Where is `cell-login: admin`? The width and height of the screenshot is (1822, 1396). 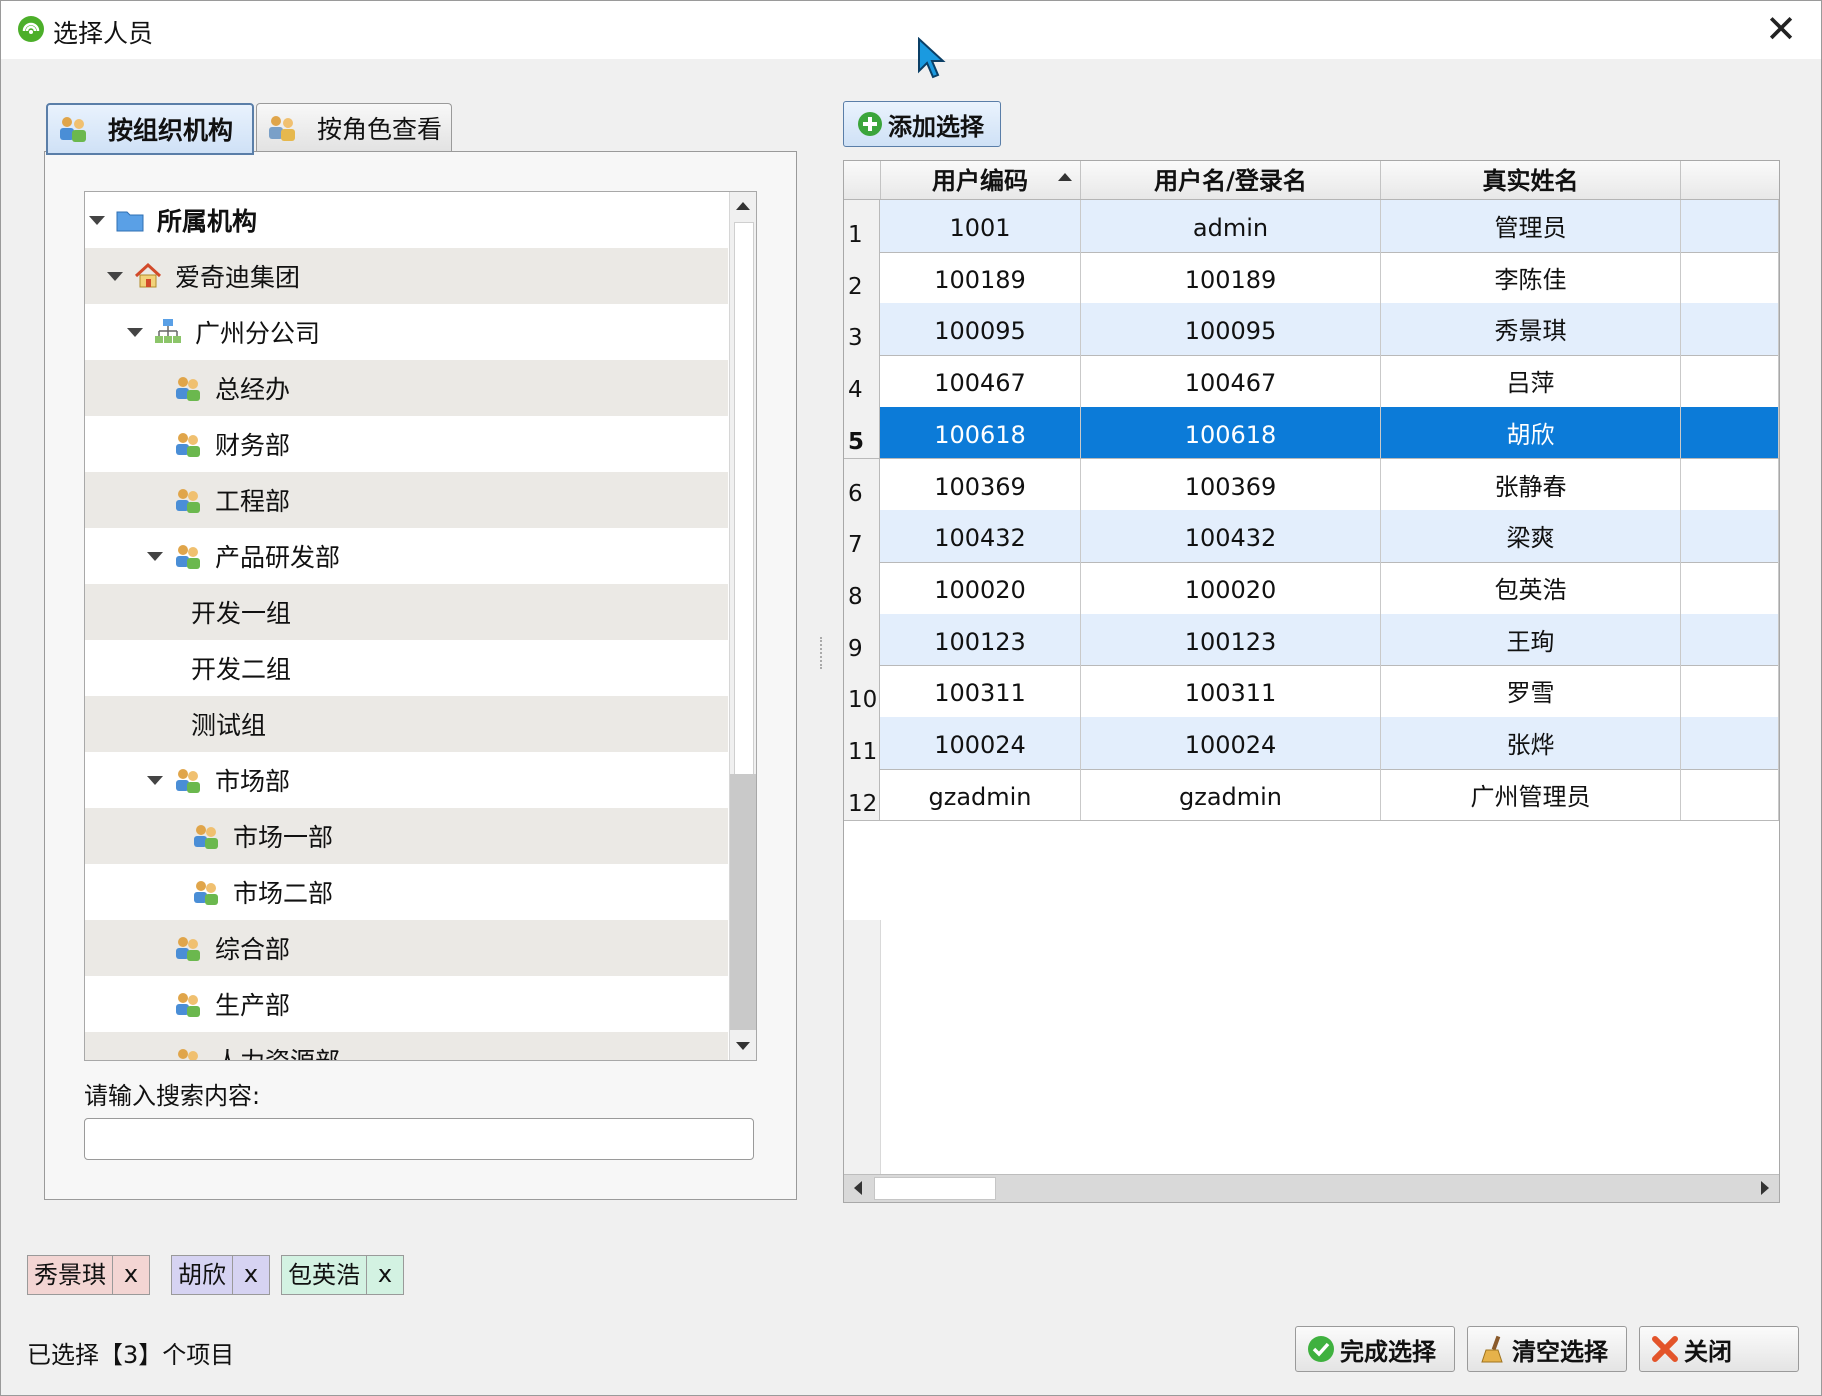
cell-login: admin is located at coordinates (1231, 226).